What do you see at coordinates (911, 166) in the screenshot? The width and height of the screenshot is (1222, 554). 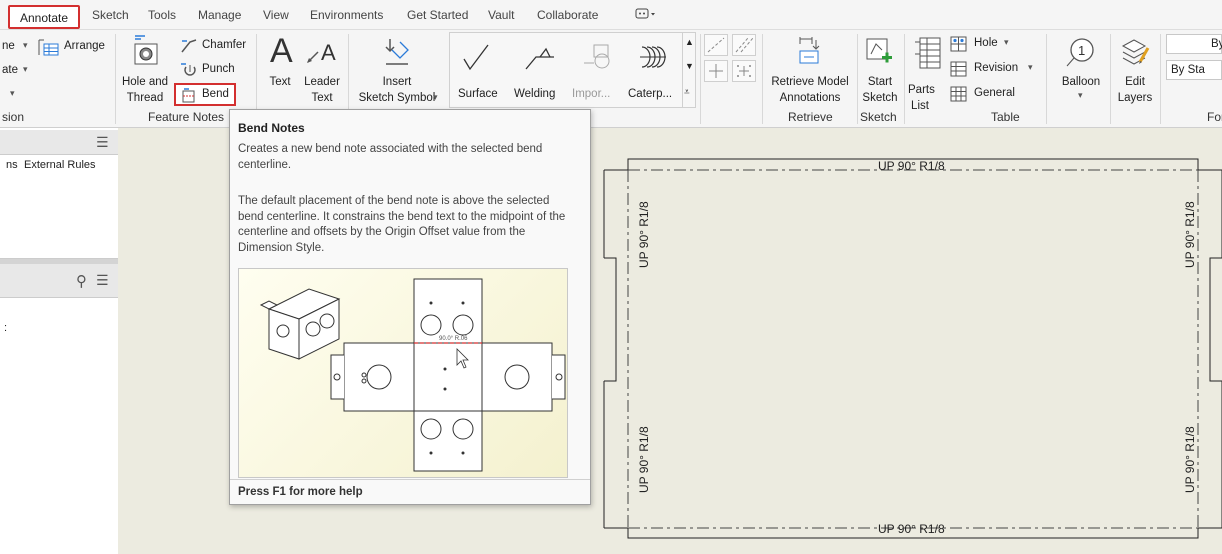 I see `bend-note-top: UP 90° R1/8` at bounding box center [911, 166].